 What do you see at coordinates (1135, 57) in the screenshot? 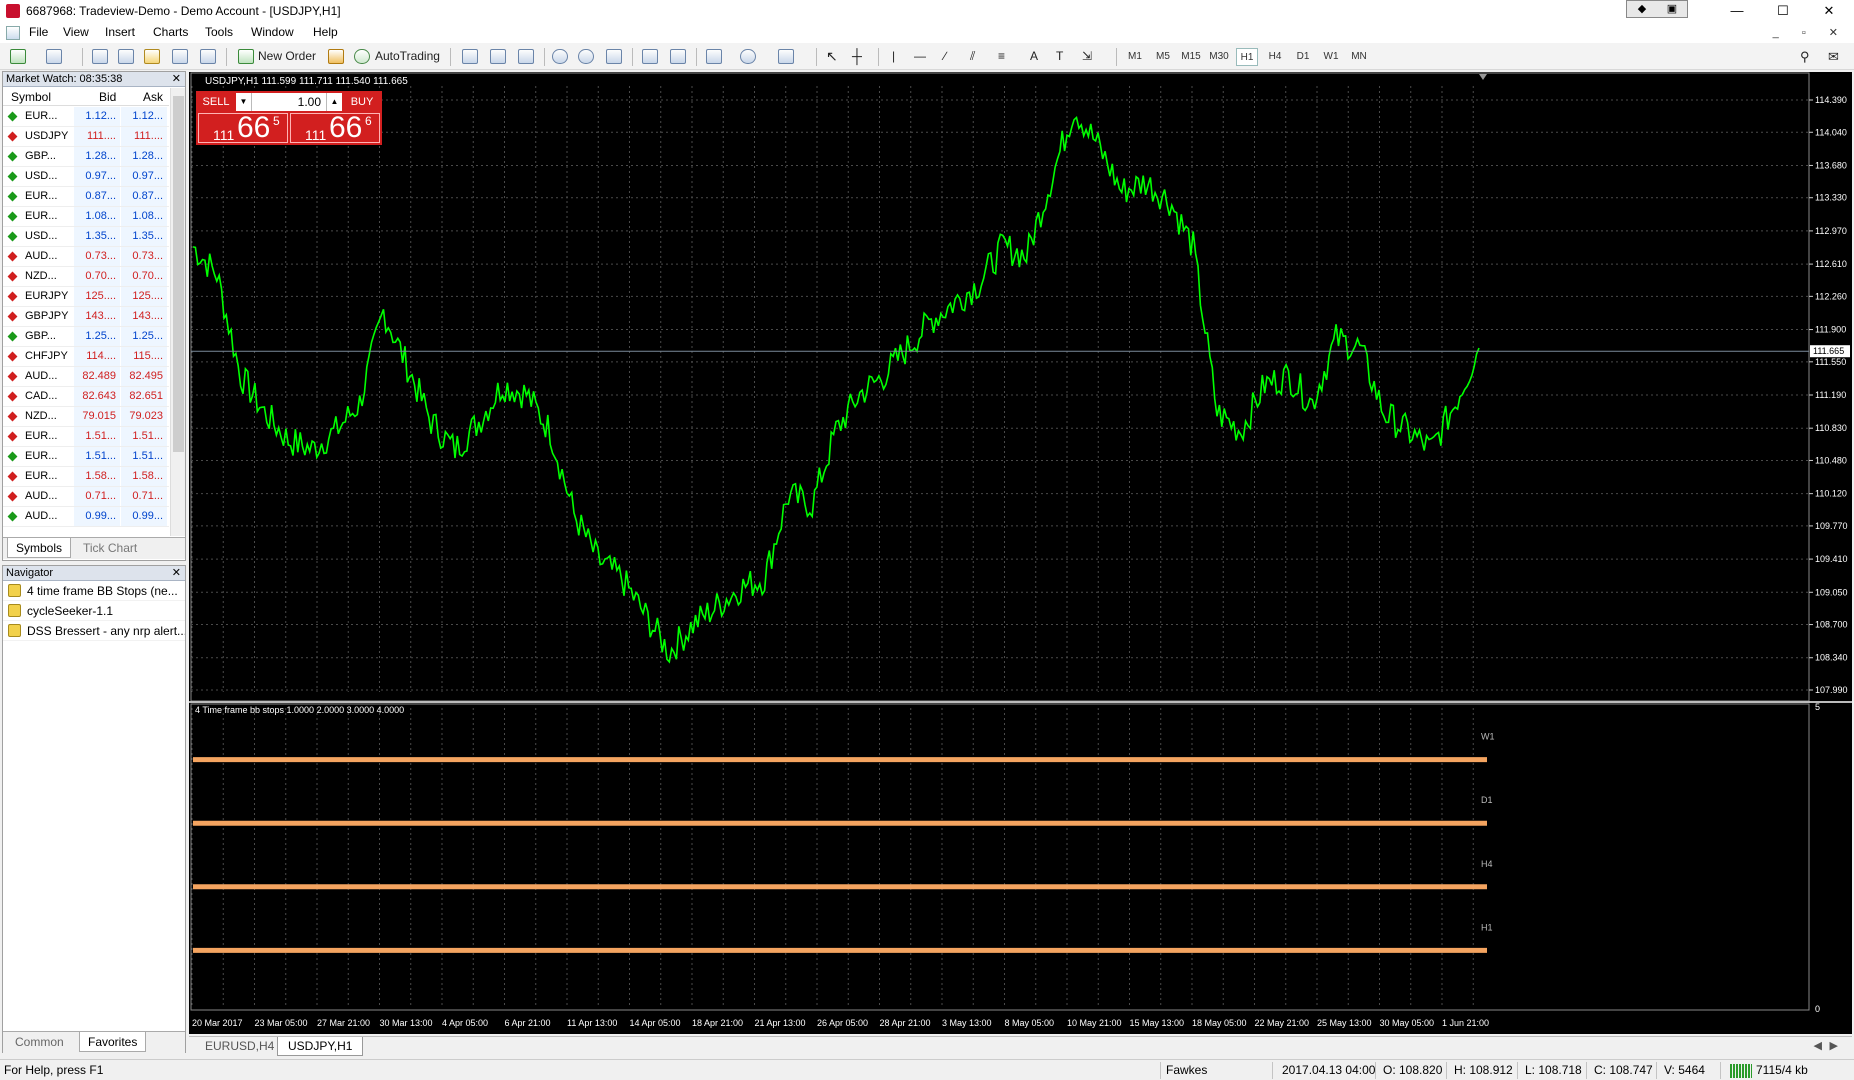
I see `tf-m1: M1` at bounding box center [1135, 57].